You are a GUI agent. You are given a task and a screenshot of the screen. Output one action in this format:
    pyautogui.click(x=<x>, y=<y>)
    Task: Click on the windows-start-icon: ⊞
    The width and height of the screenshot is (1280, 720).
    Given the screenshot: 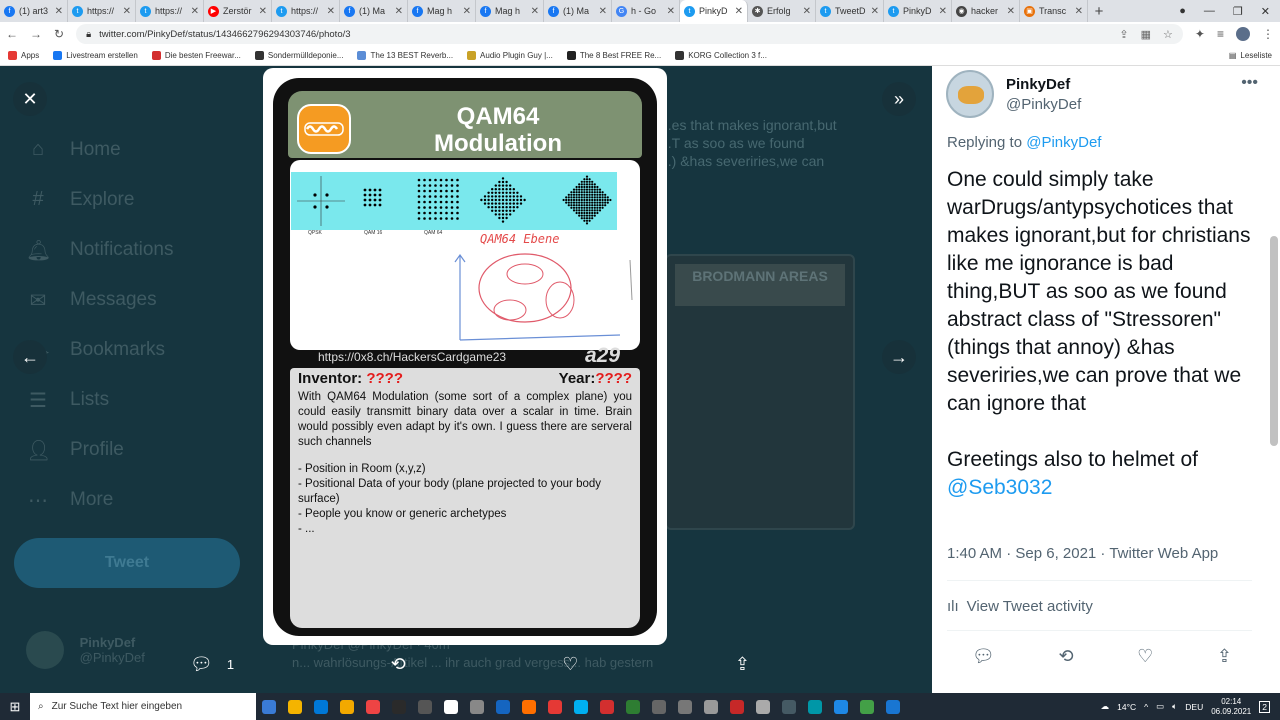 What is the action you would take?
    pyautogui.click(x=15, y=707)
    